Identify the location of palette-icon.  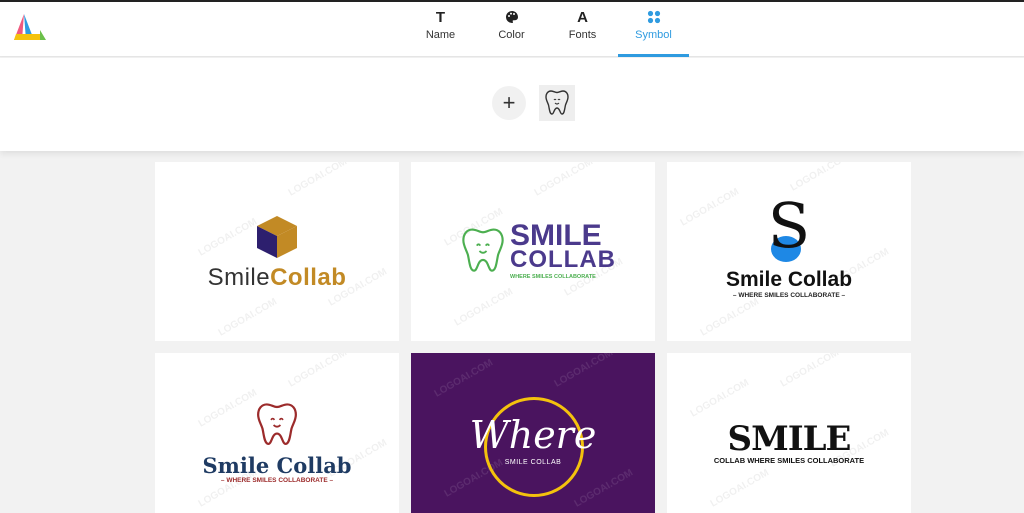
(511, 17).